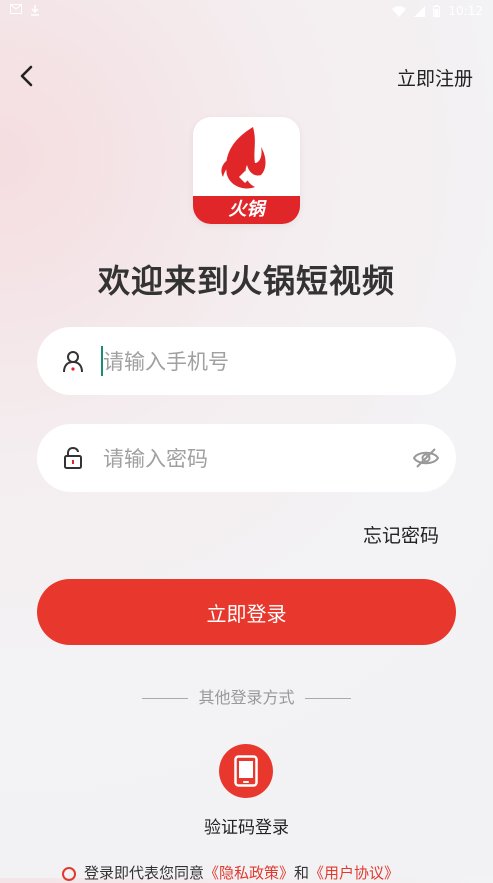  What do you see at coordinates (249, 873) in the screenshot?
I see `privacy-policy-link: 《隐私政策》` at bounding box center [249, 873].